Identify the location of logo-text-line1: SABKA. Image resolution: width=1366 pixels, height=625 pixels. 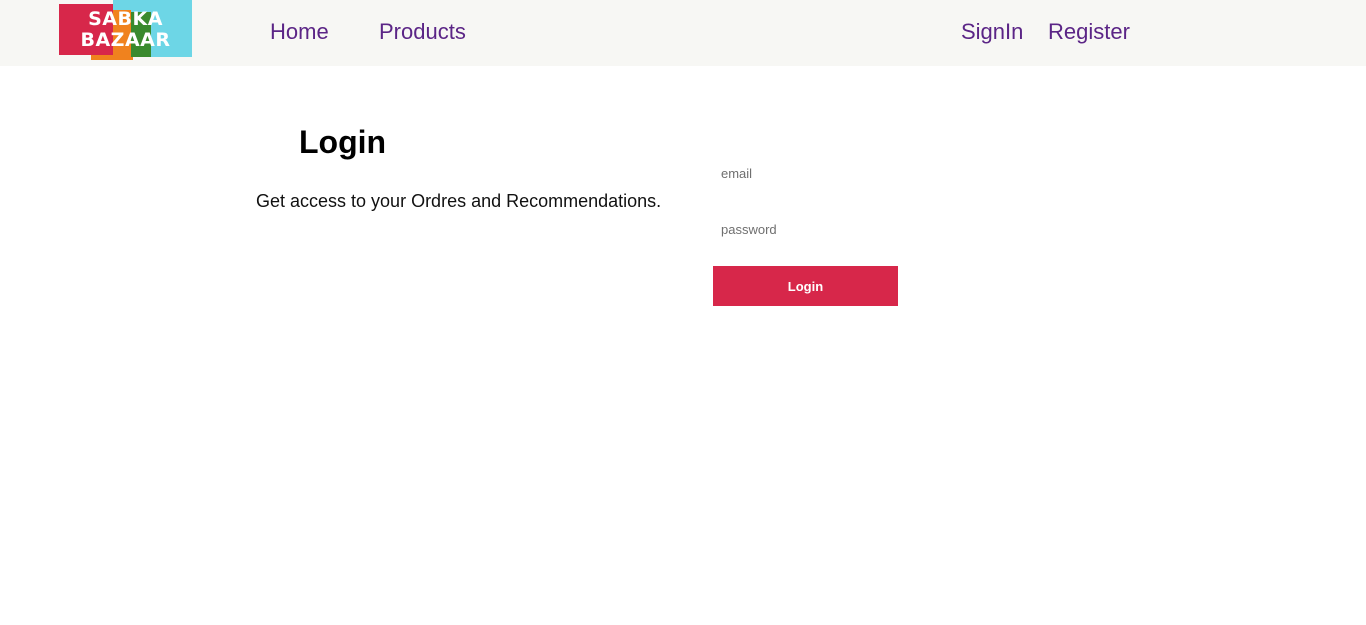
(125, 19).